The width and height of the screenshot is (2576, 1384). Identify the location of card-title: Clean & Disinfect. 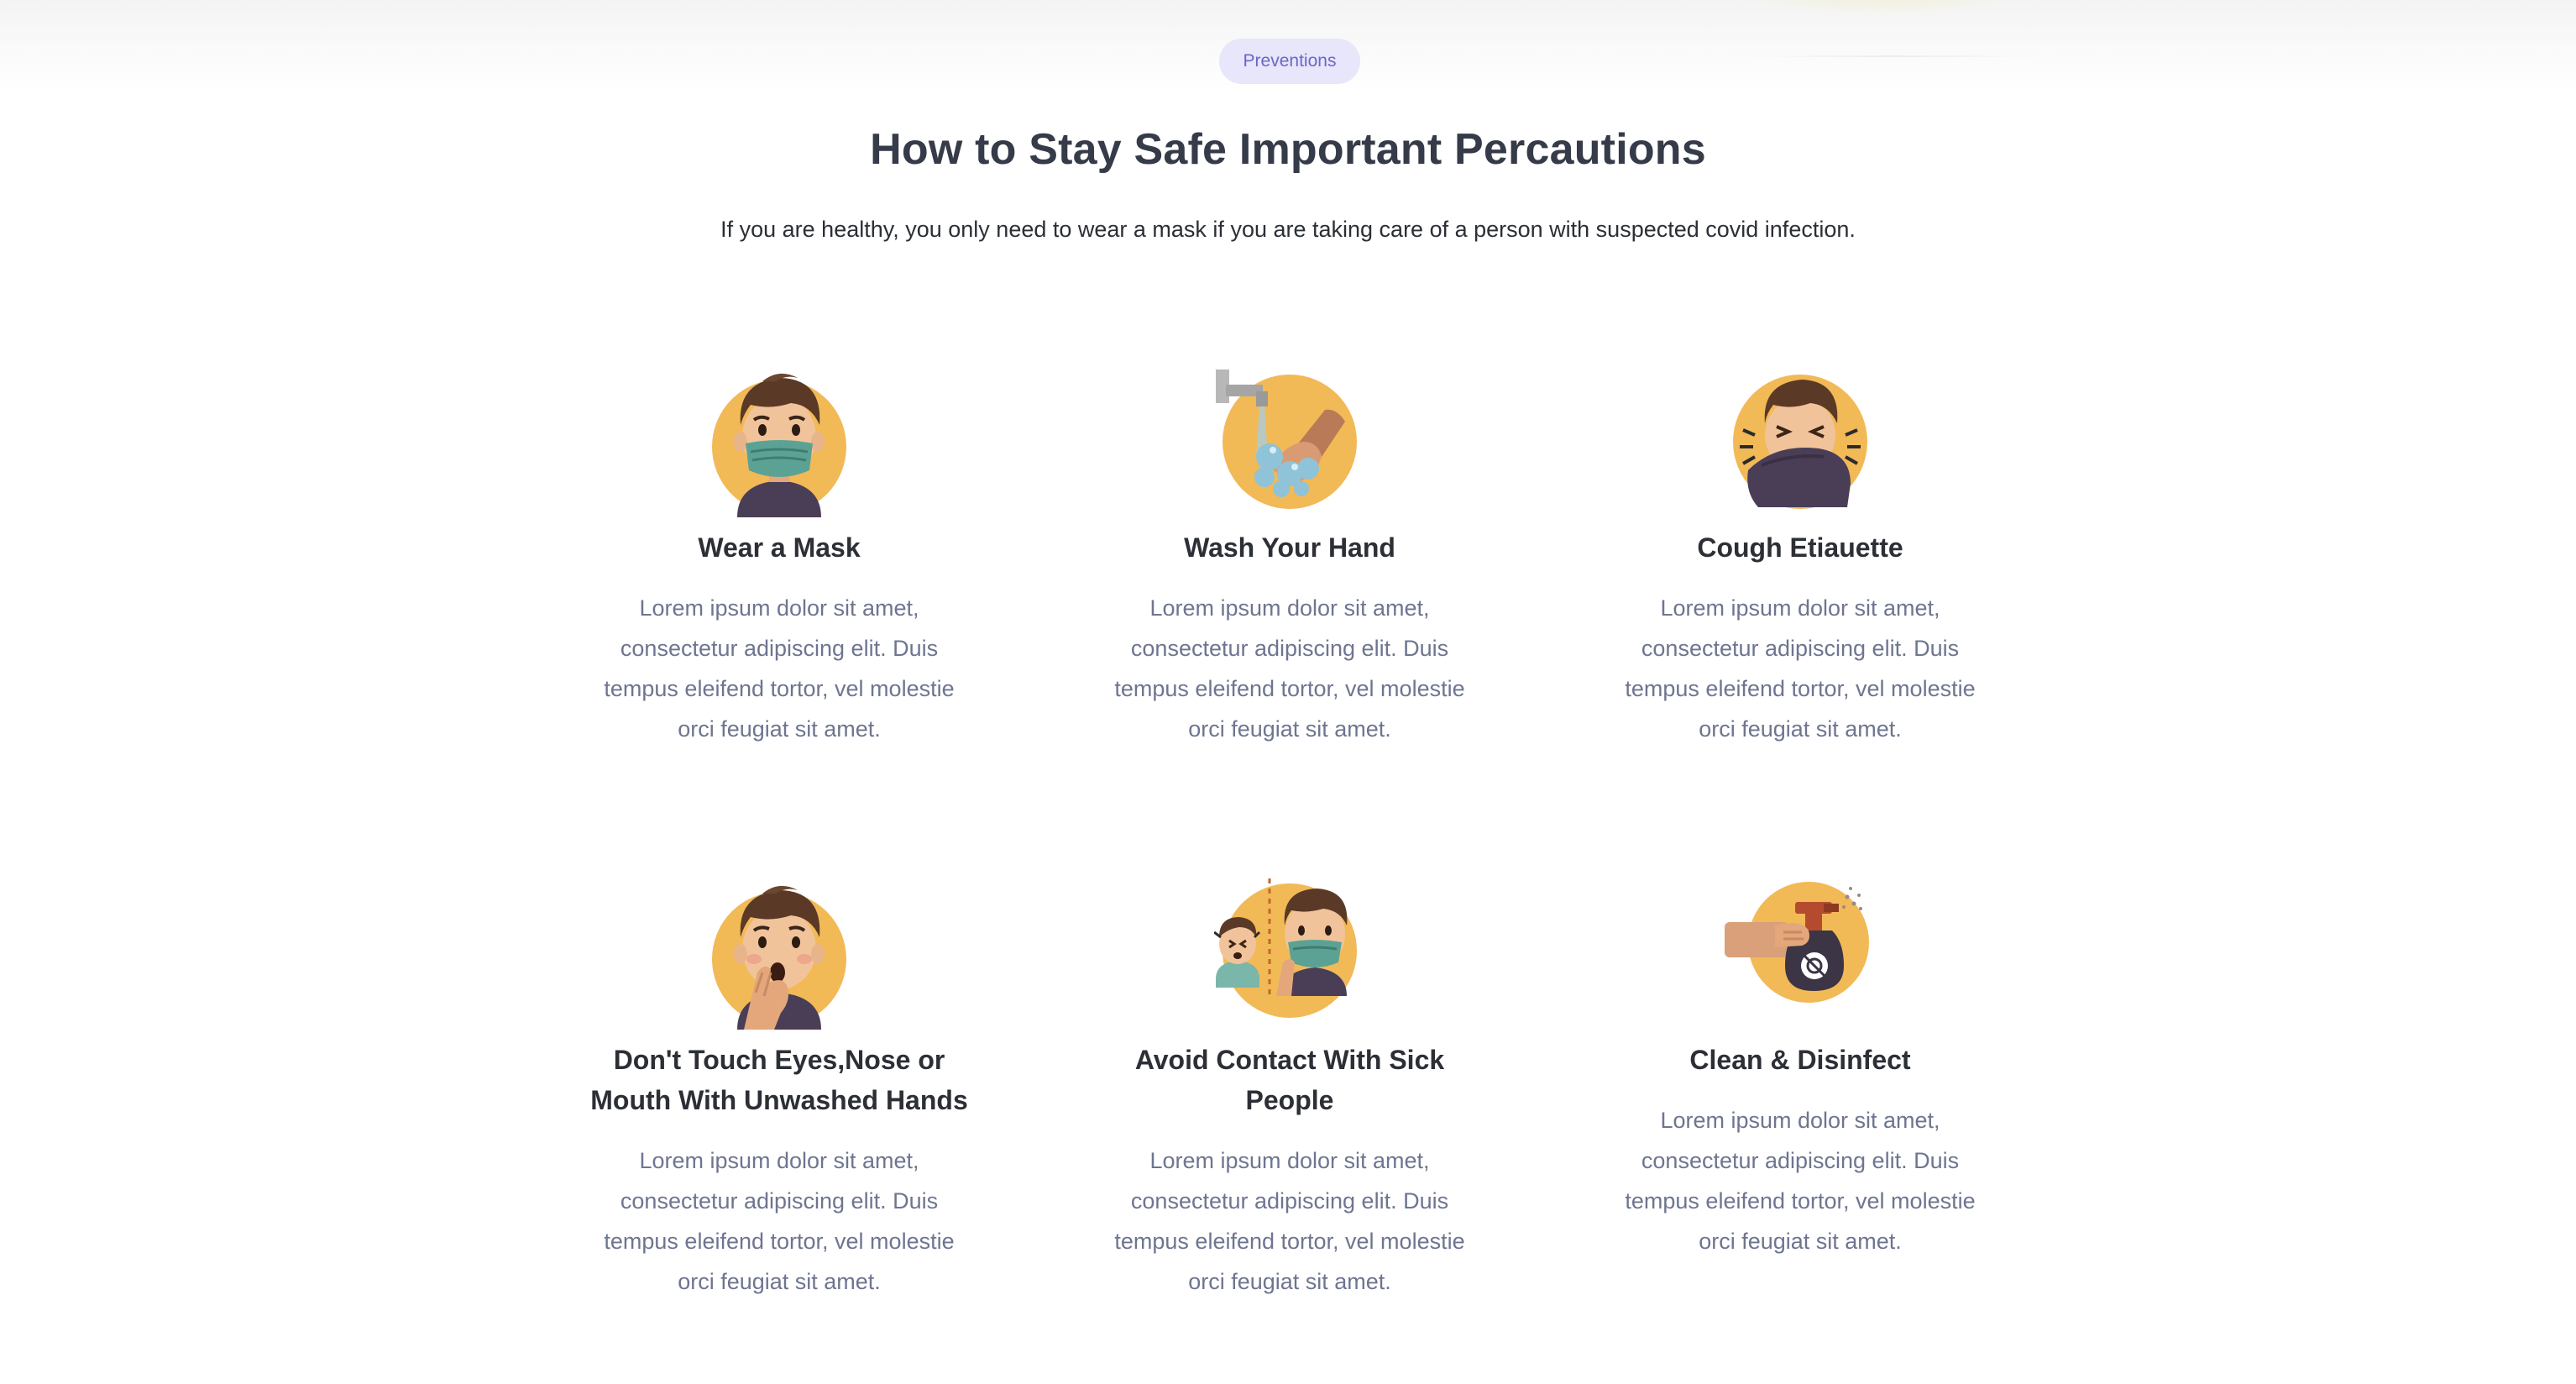
(1800, 1060).